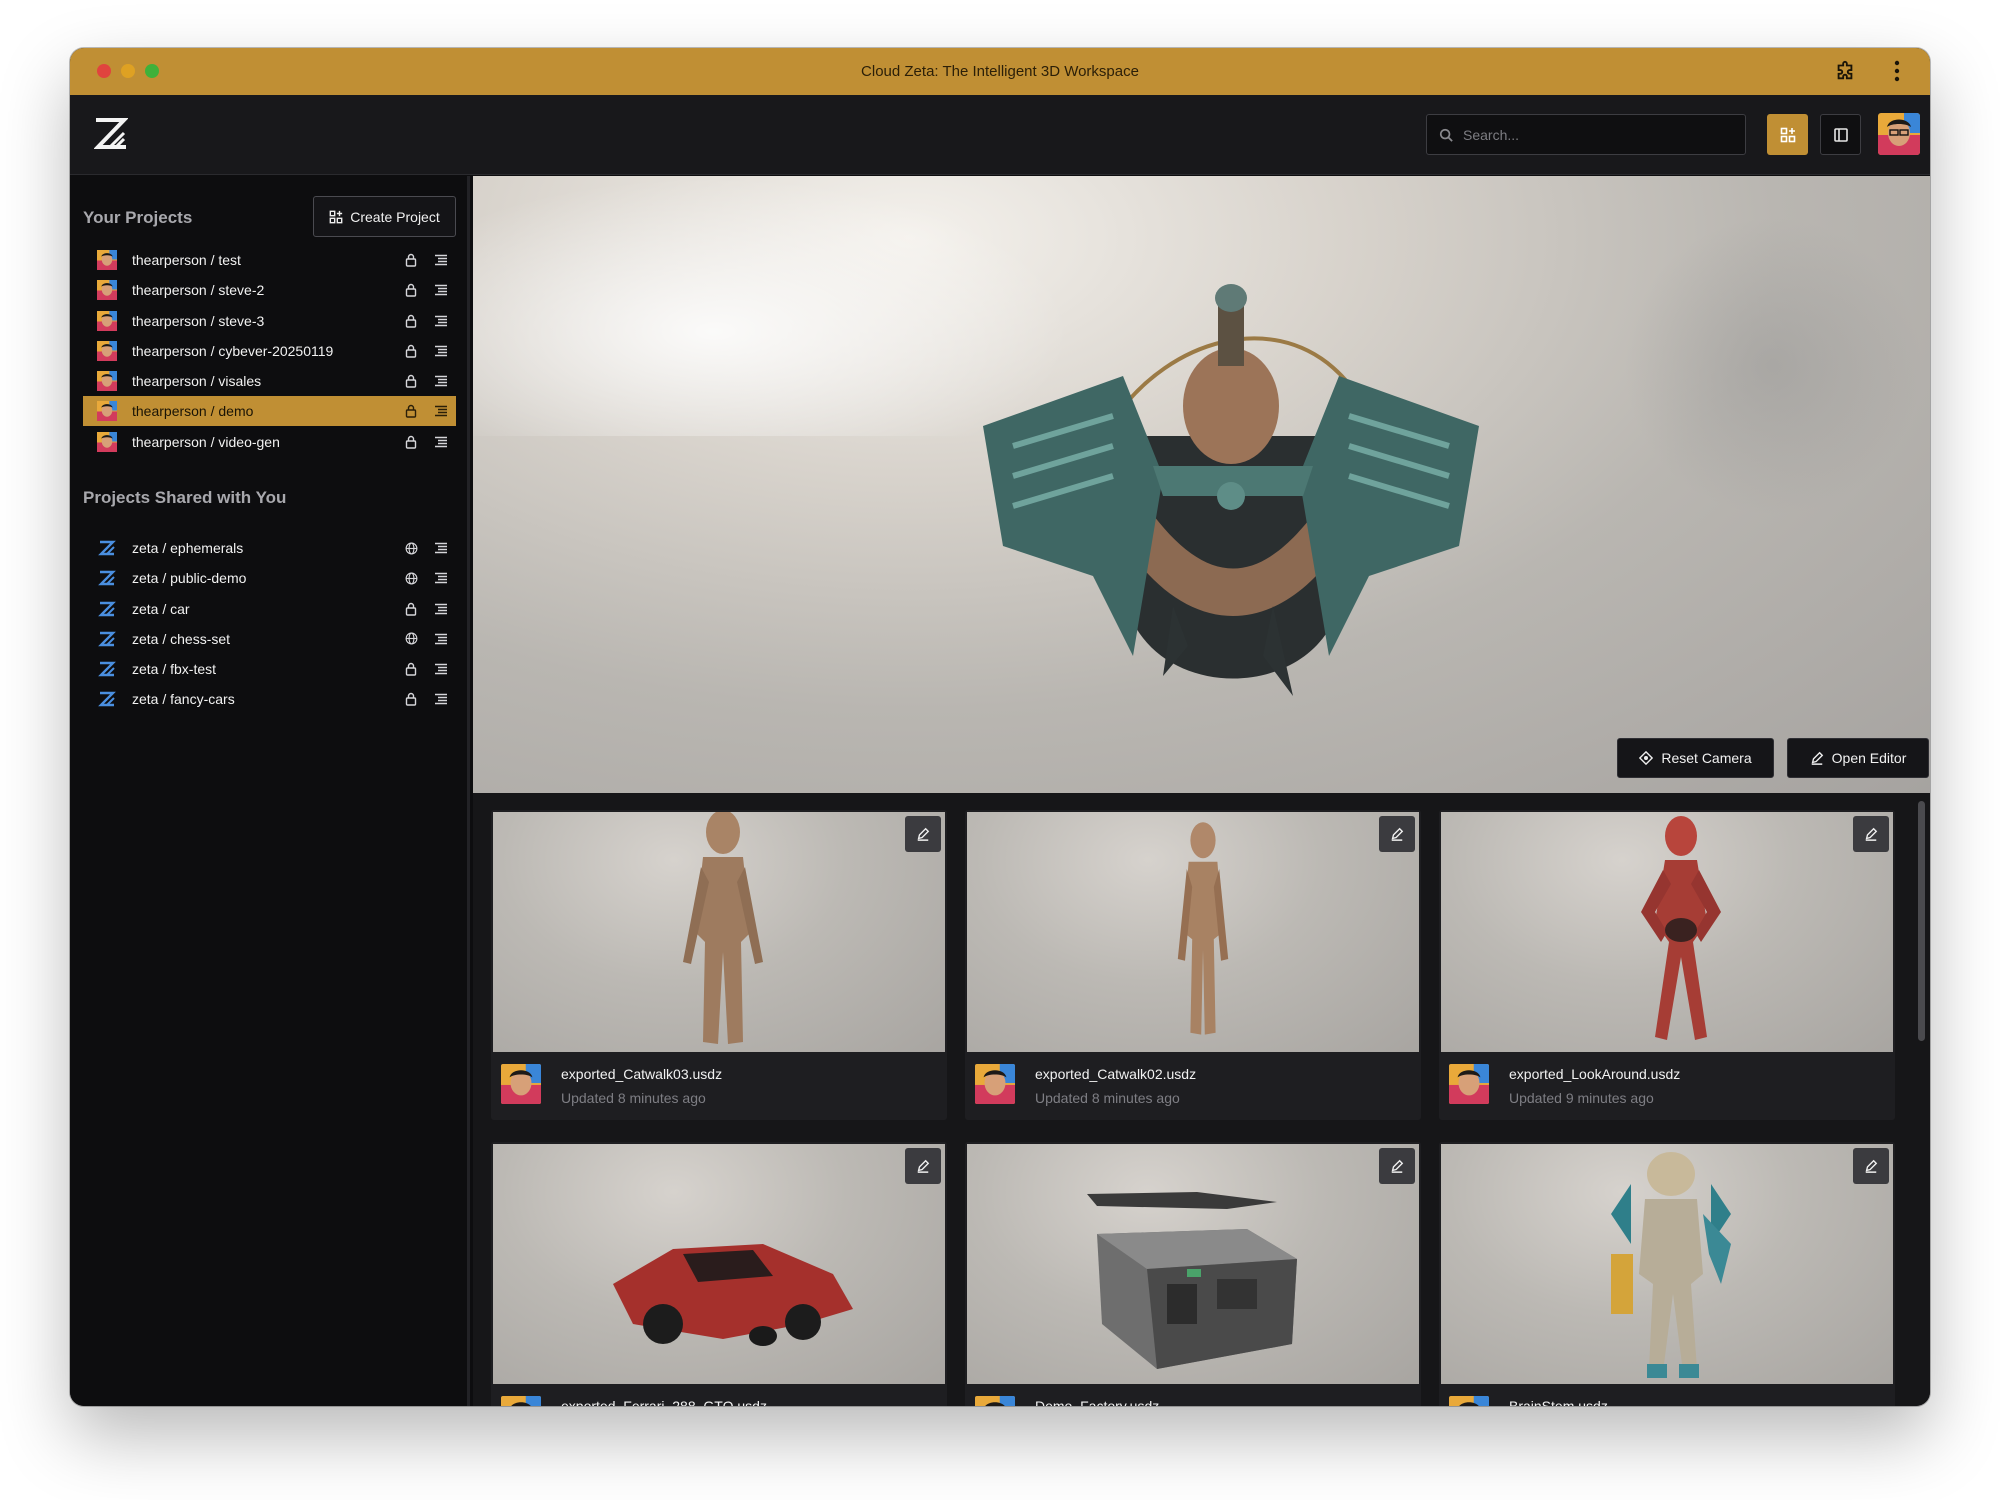 This screenshot has width=2000, height=1500. What do you see at coordinates (269, 699) in the screenshot?
I see `project-item: zeta / fancy-cars` at bounding box center [269, 699].